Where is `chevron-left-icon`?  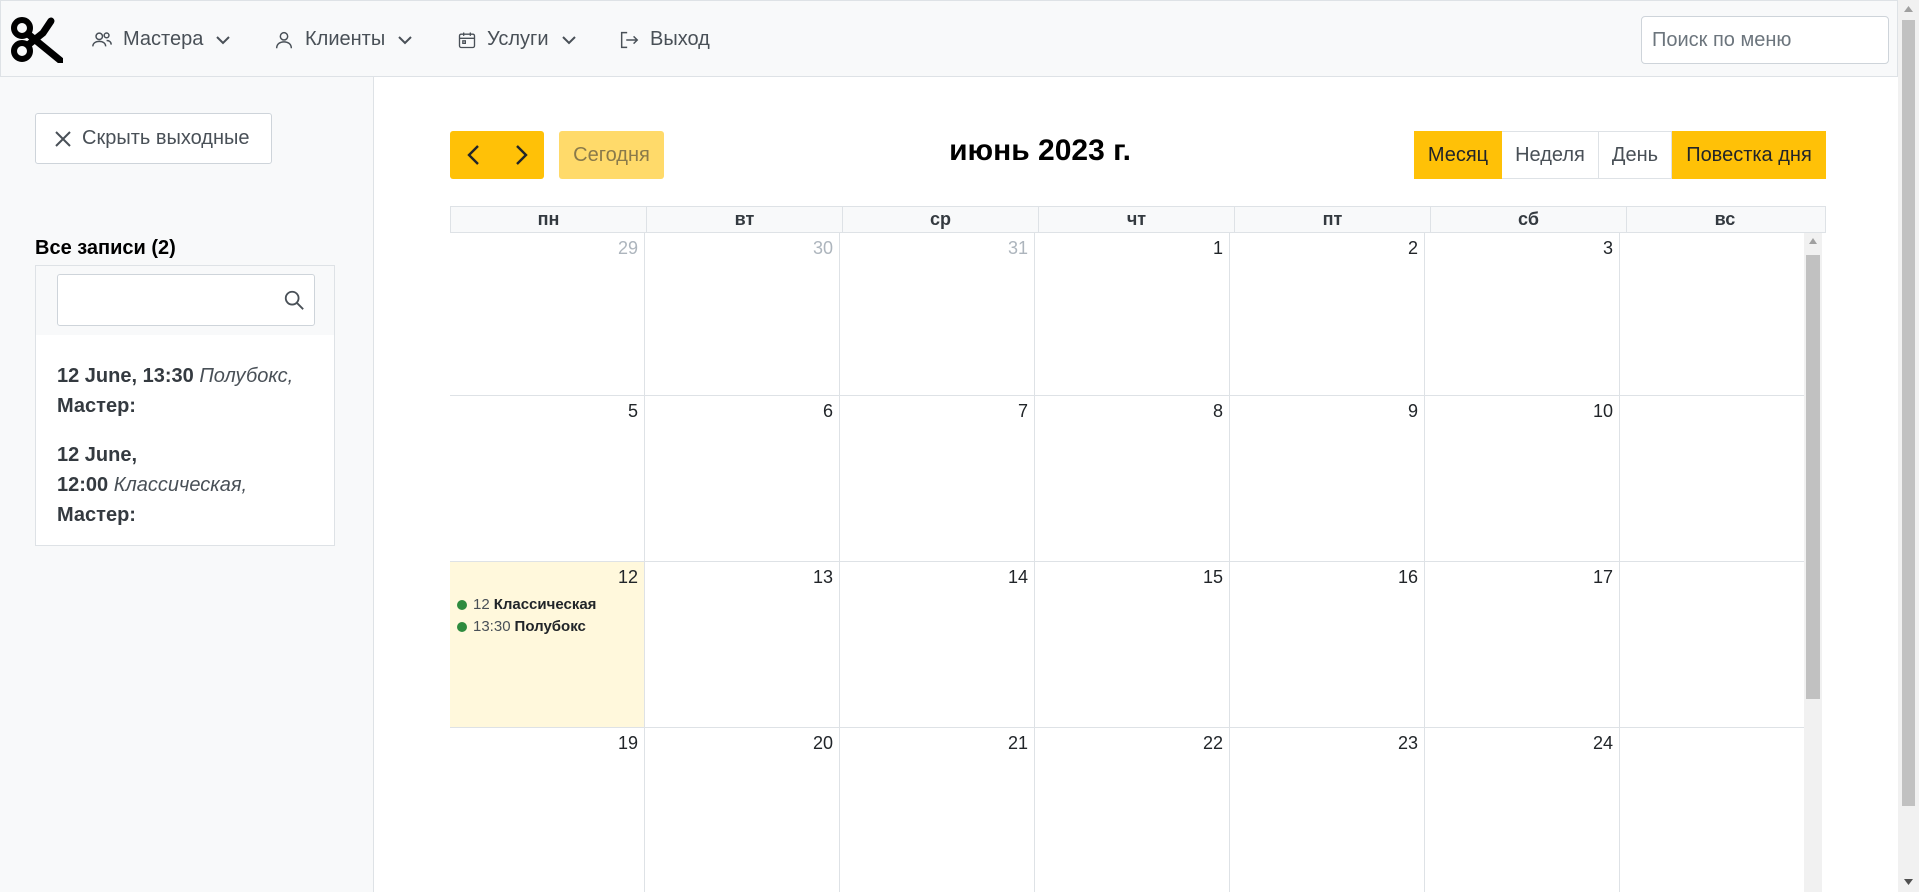 chevron-left-icon is located at coordinates (472, 155).